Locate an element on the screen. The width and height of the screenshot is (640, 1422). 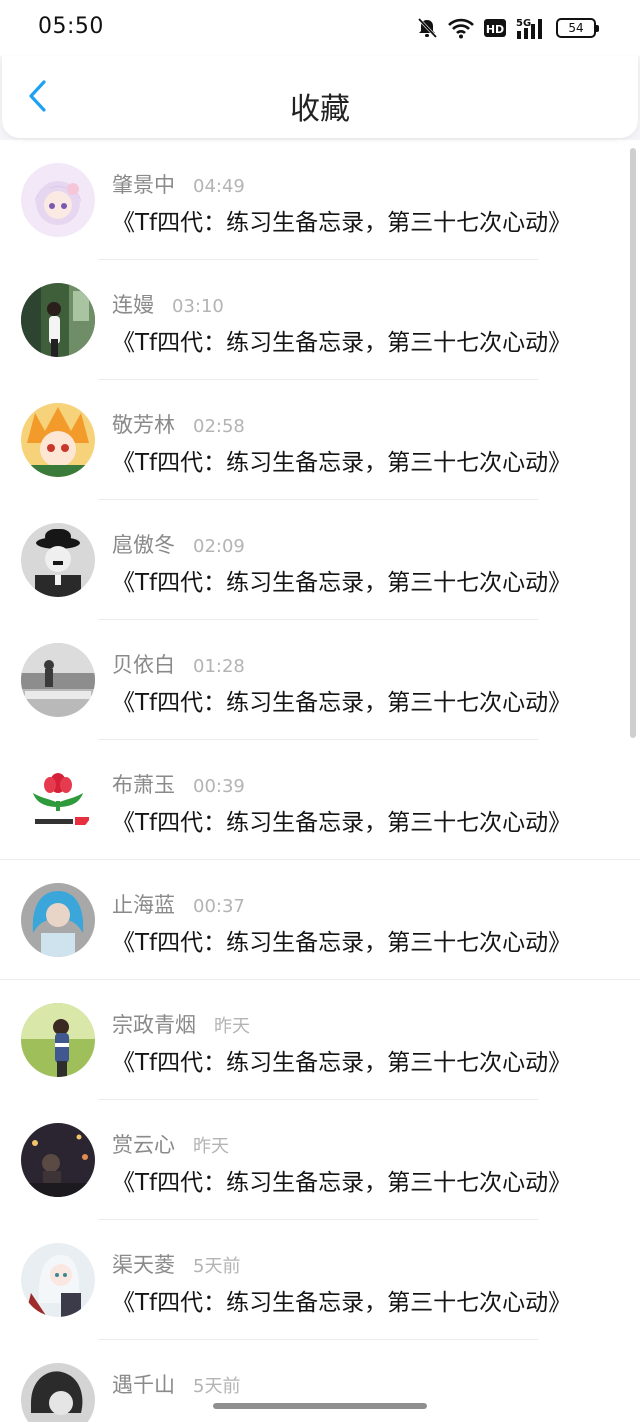
home-indicator is located at coordinates (320, 1406).